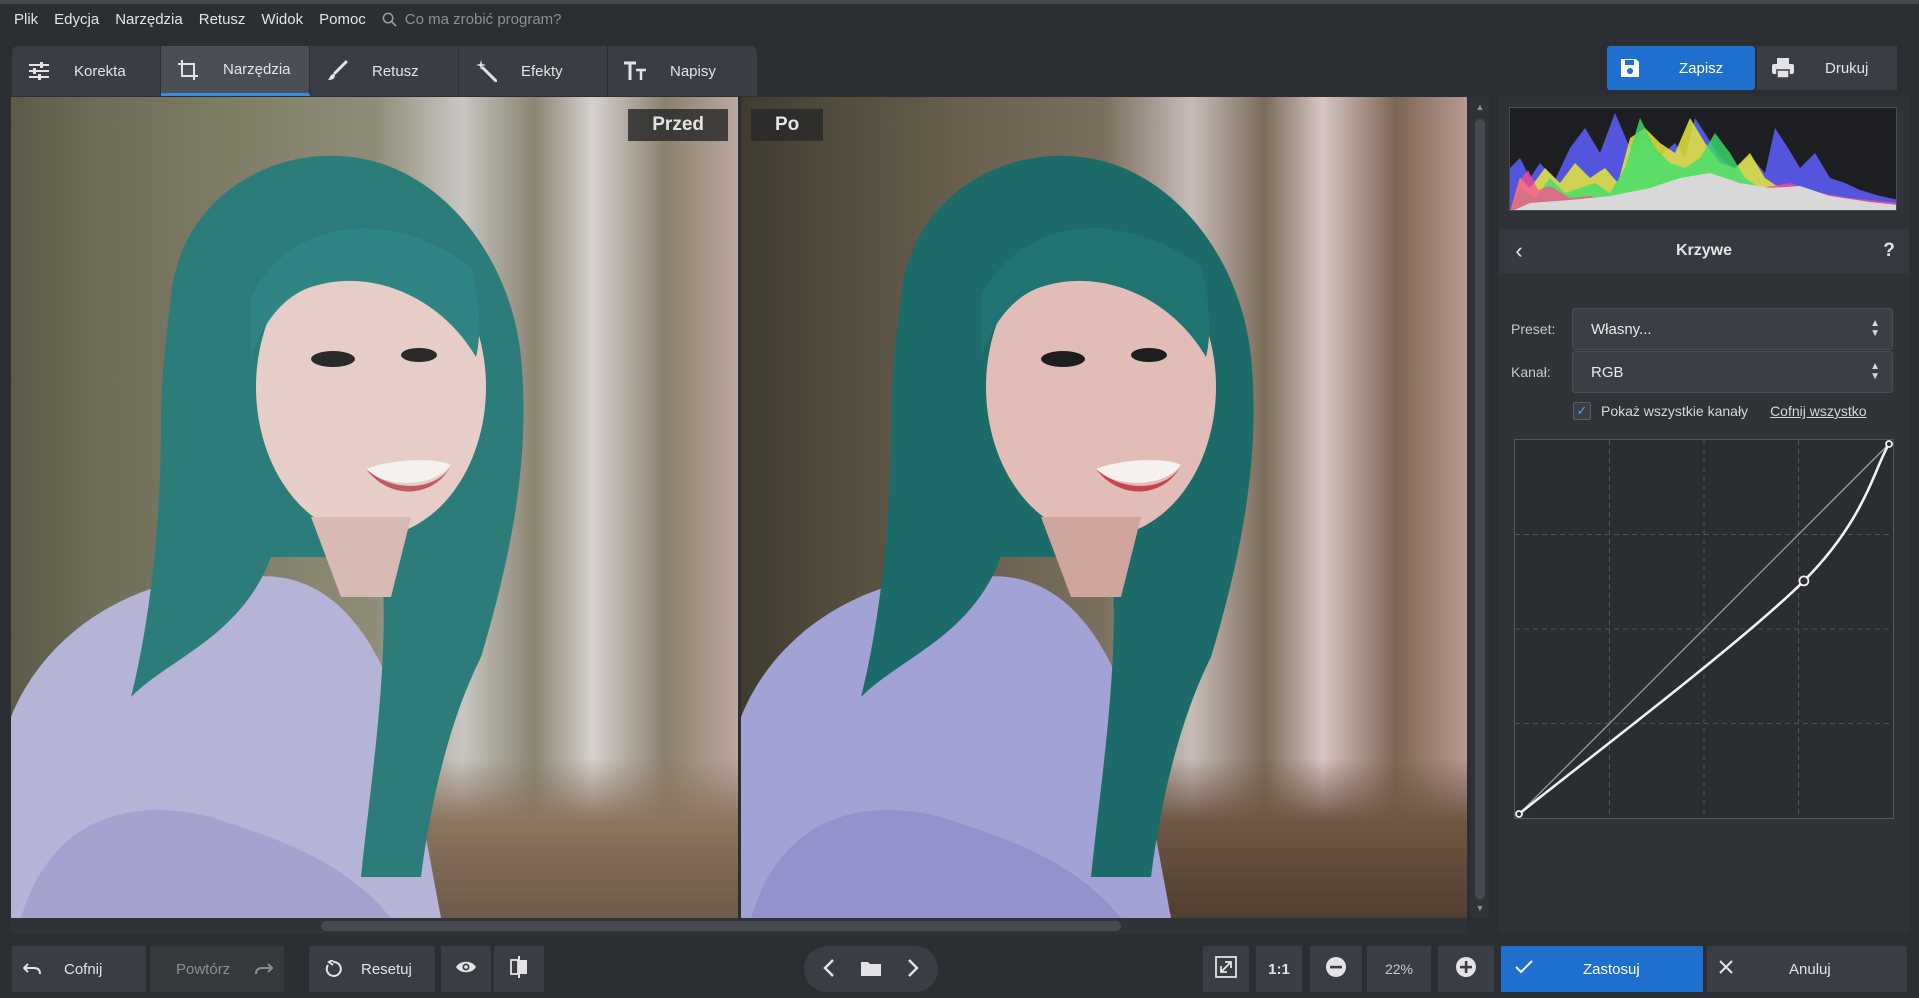 This screenshot has width=1919, height=998. I want to click on preset-row: Preset: Własny... ▲ ▼, so click(1704, 329).